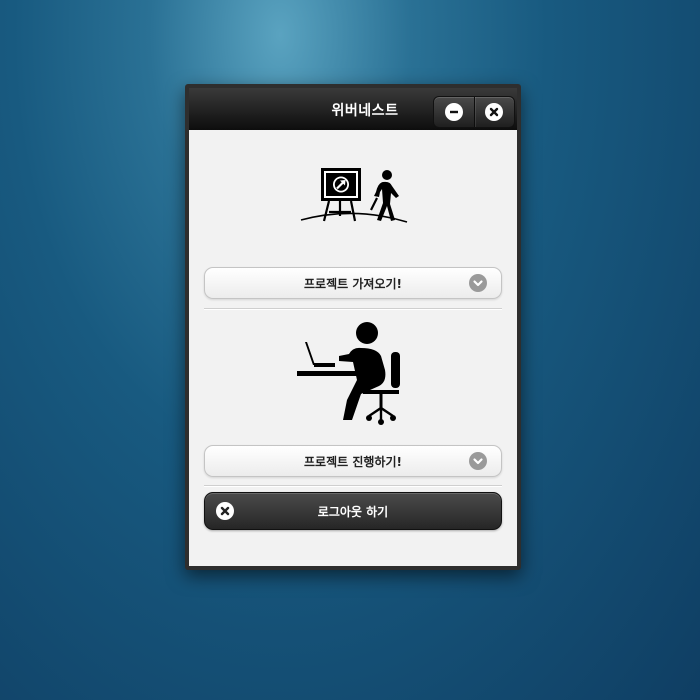 This screenshot has height=700, width=700. I want to click on close-icon, so click(494, 112).